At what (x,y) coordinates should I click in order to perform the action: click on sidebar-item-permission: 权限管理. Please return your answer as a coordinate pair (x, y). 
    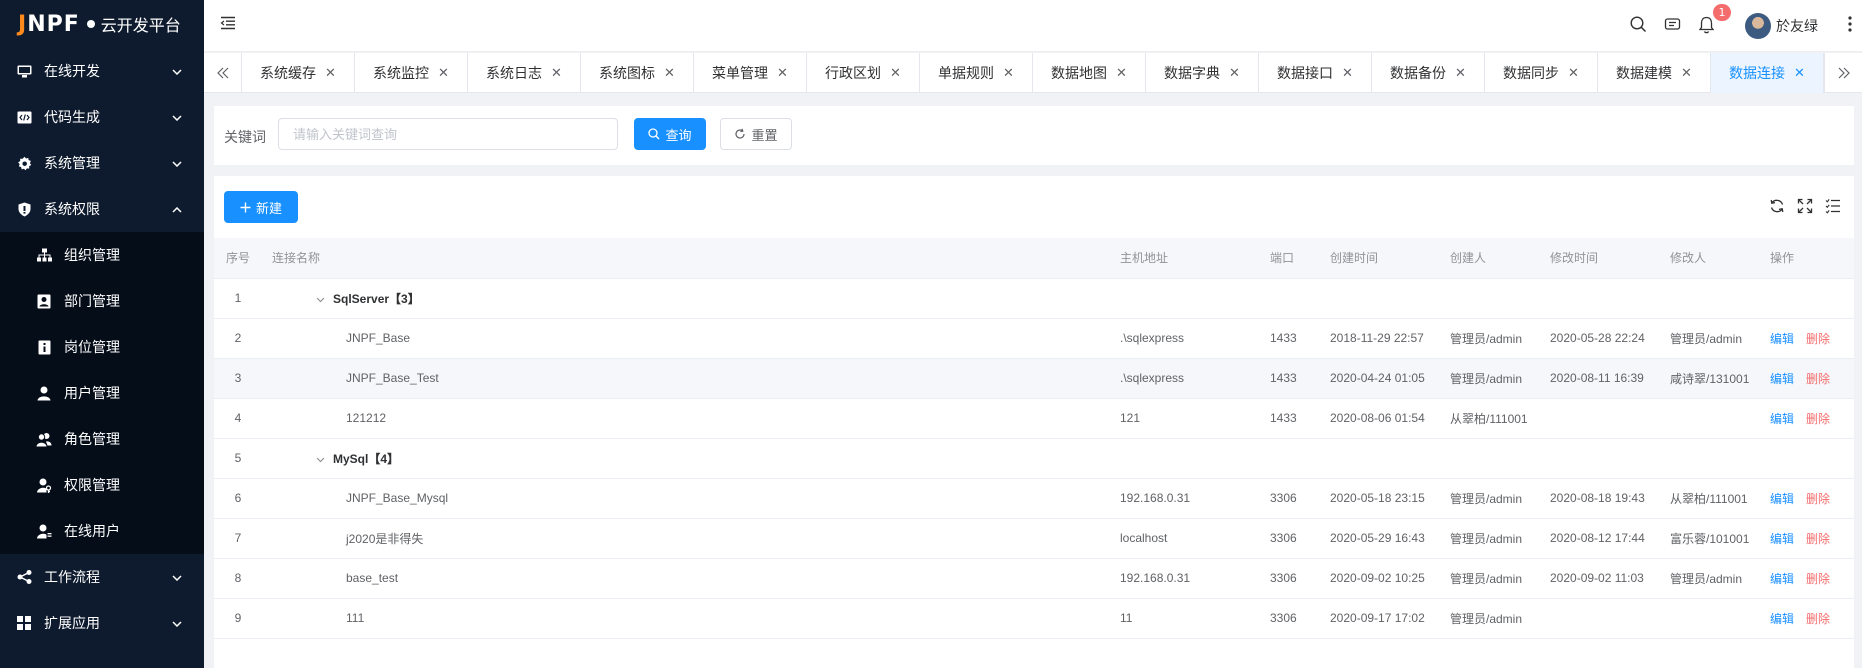
    Looking at the image, I should click on (102, 485).